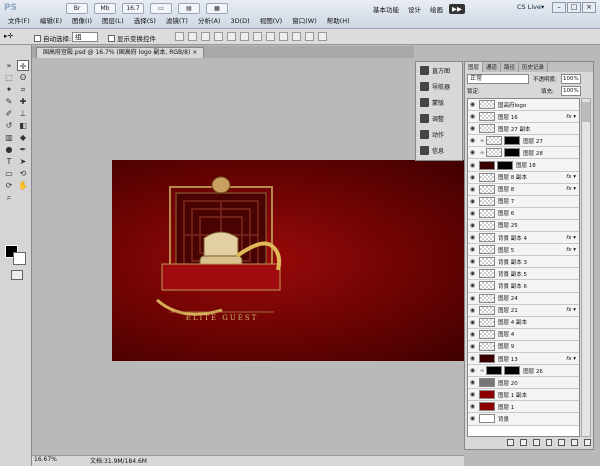 The width and height of the screenshot is (600, 466). I want to click on magic-wand-tool-icon: ✦, so click(9, 89).